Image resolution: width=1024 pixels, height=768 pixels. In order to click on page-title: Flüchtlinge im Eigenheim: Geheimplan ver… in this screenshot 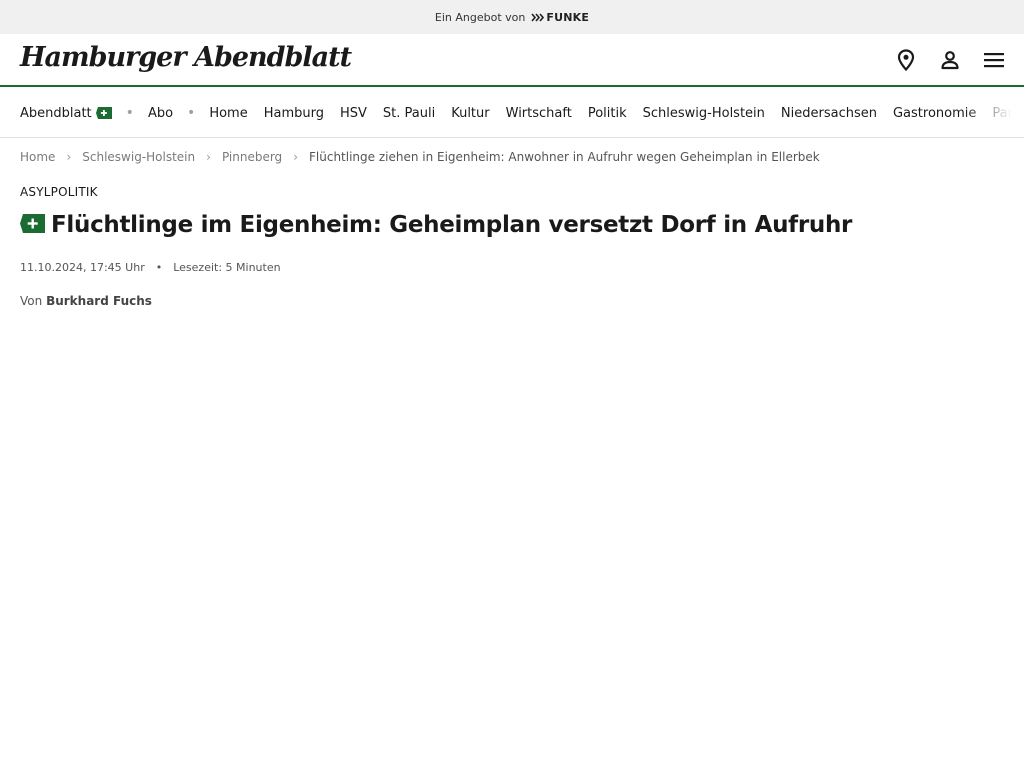, I will do `click(452, 225)`.